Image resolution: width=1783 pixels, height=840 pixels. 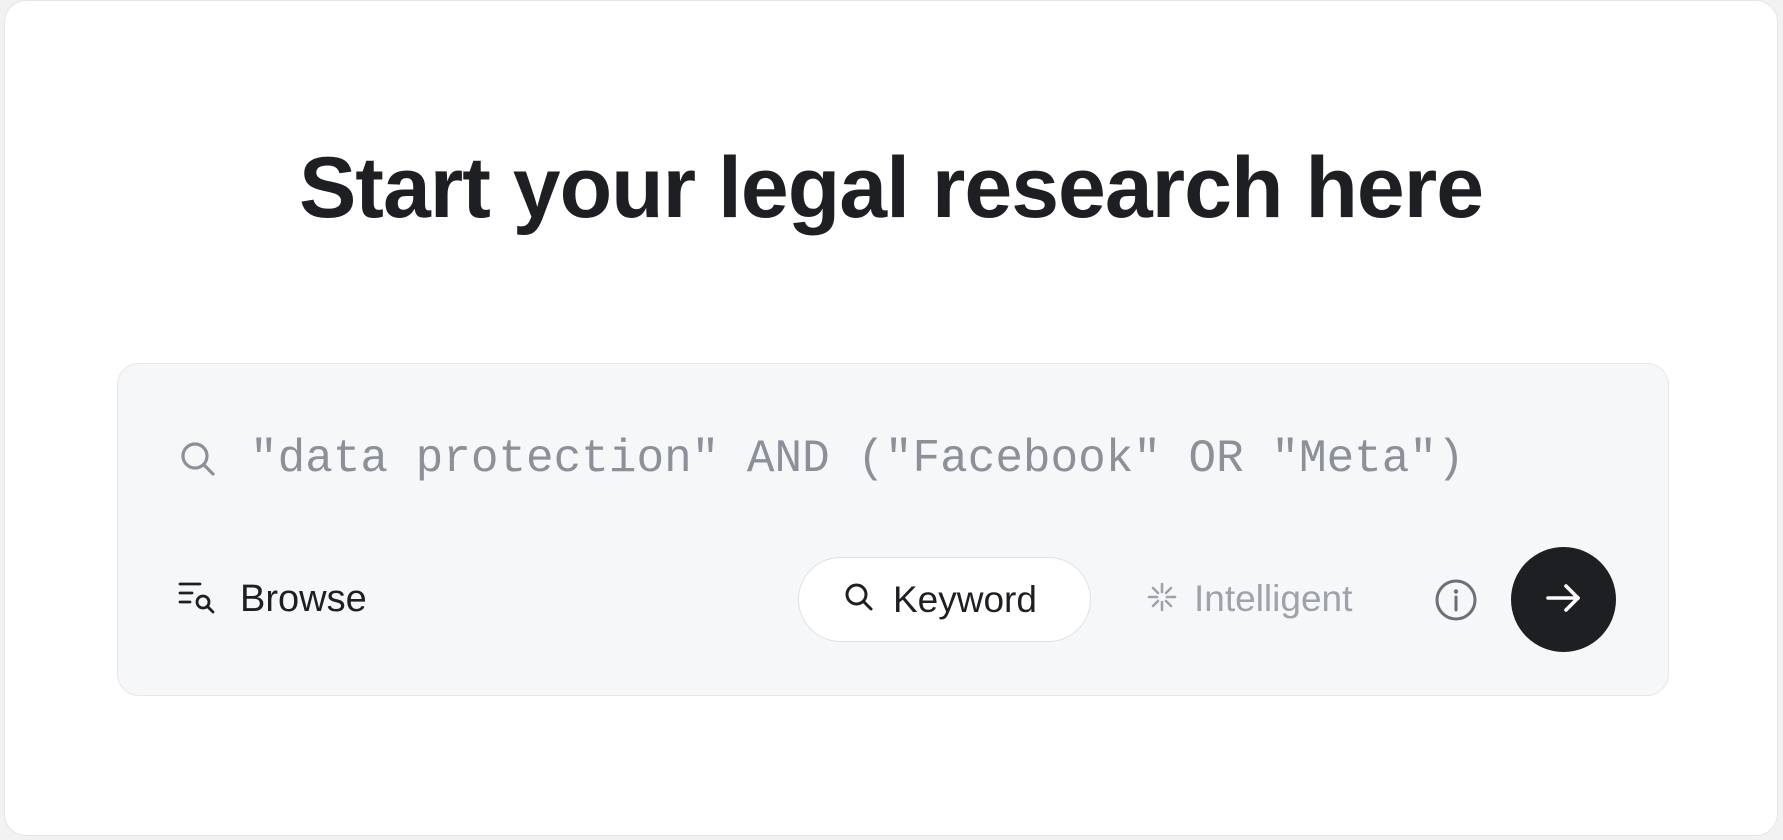 I want to click on browse-button: Browse, so click(x=272, y=599).